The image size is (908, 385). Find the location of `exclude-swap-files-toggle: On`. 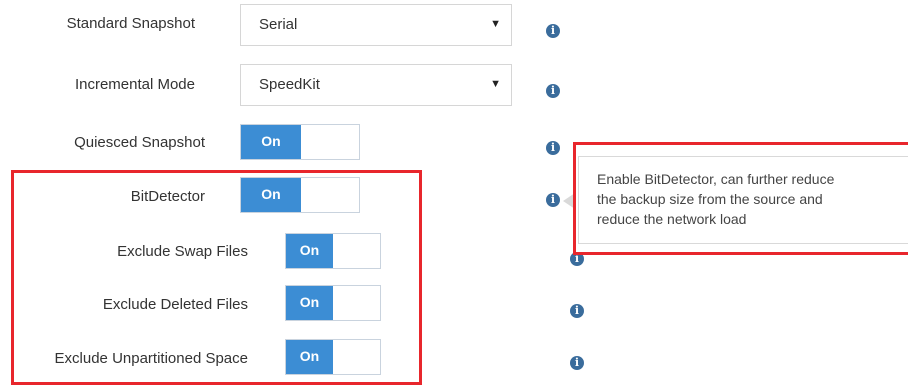

exclude-swap-files-toggle: On is located at coordinates (333, 251).